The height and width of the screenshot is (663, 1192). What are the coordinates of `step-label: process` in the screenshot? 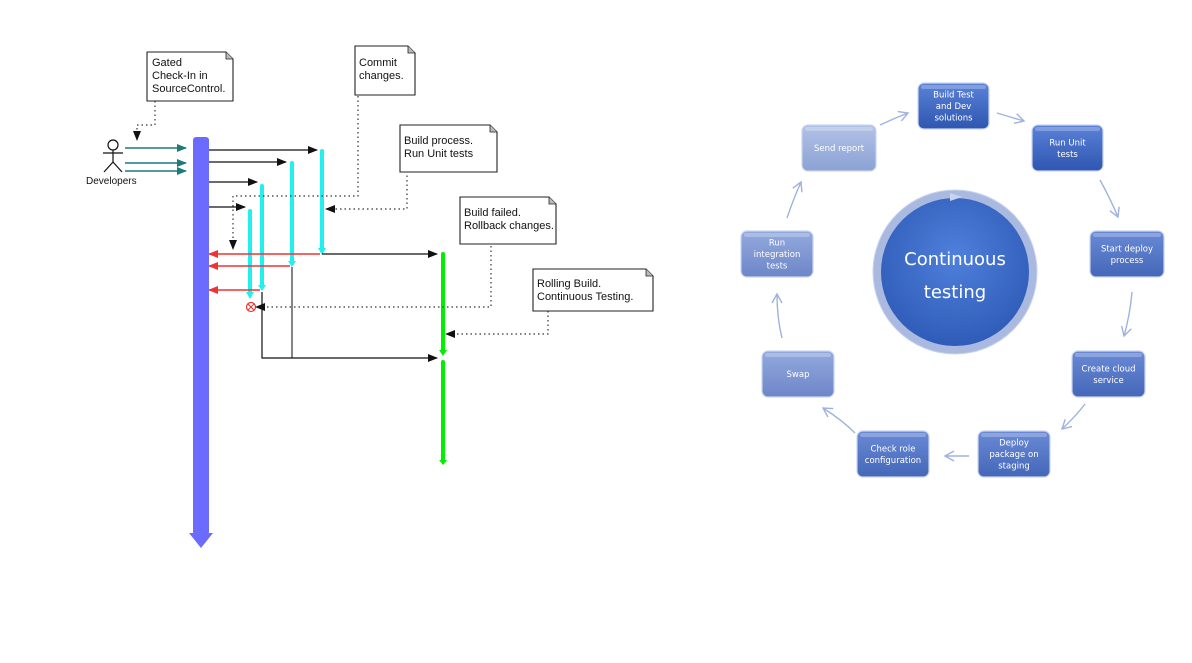 It's located at (1127, 261).